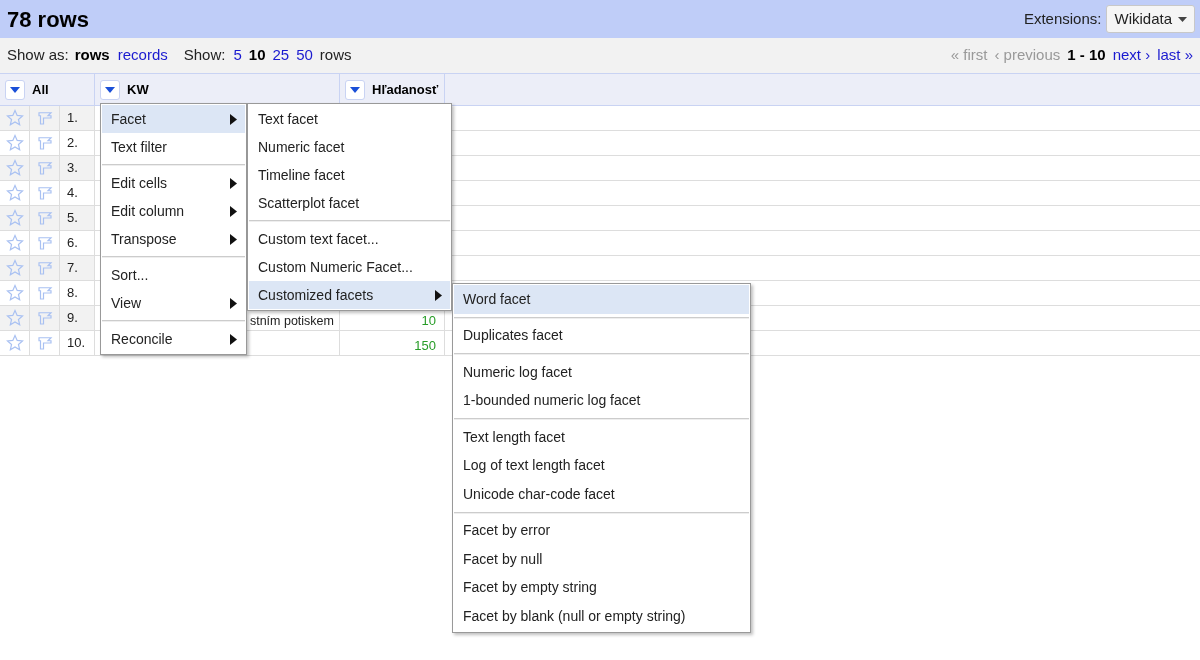  Describe the element at coordinates (601, 616) in the screenshot. I see `menu-item: Facet by blank (null or empty string)` at that location.